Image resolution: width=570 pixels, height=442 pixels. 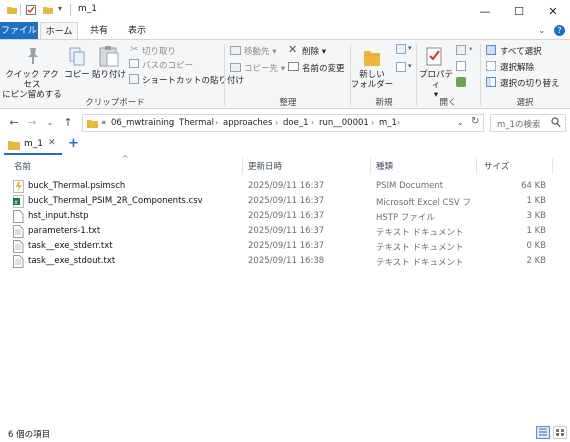 I want to click on tab-file: ファイル, so click(x=19, y=31).